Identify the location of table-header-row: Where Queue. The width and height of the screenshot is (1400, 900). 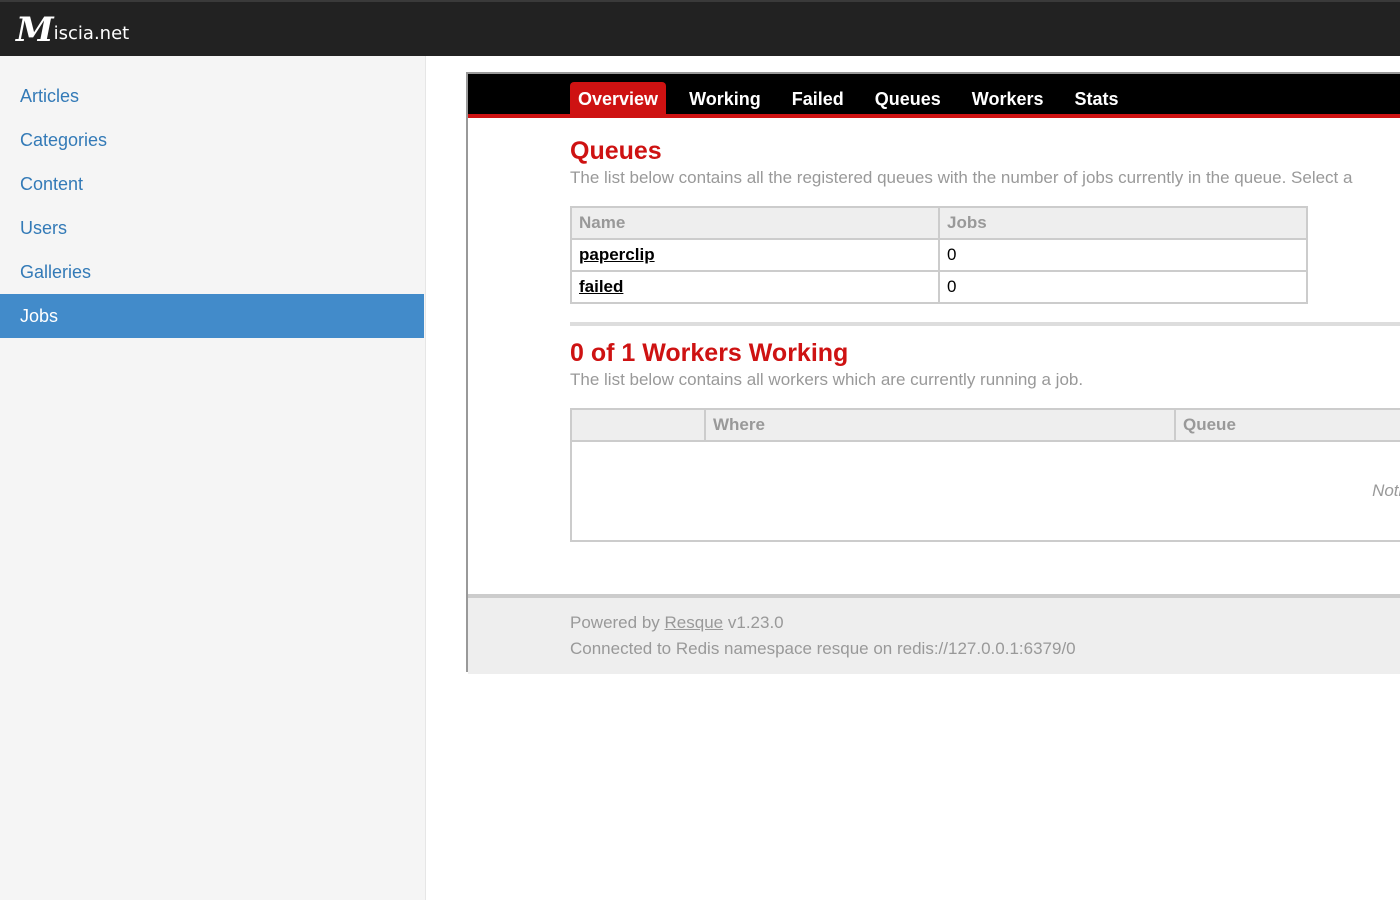
(985, 425).